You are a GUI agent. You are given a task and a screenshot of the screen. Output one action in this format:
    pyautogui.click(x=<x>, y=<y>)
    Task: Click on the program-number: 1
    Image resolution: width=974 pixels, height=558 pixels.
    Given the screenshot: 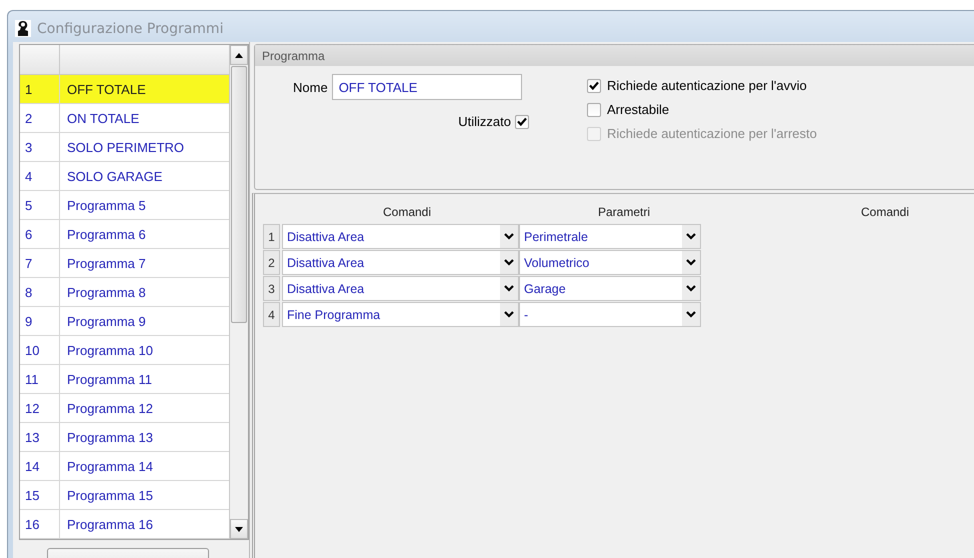 What is the action you would take?
    pyautogui.click(x=28, y=89)
    